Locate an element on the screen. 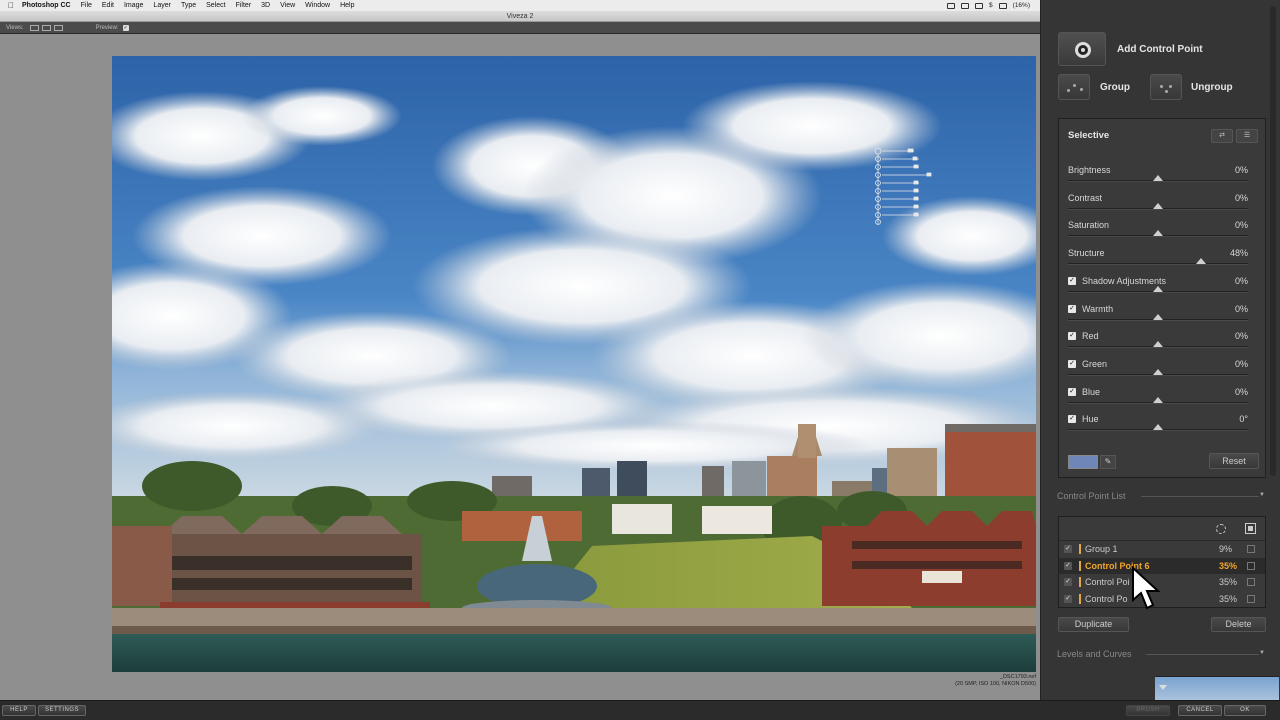 Image resolution: width=1280 pixels, height=720 pixels. slider-track is located at coordinates (1158, 263).